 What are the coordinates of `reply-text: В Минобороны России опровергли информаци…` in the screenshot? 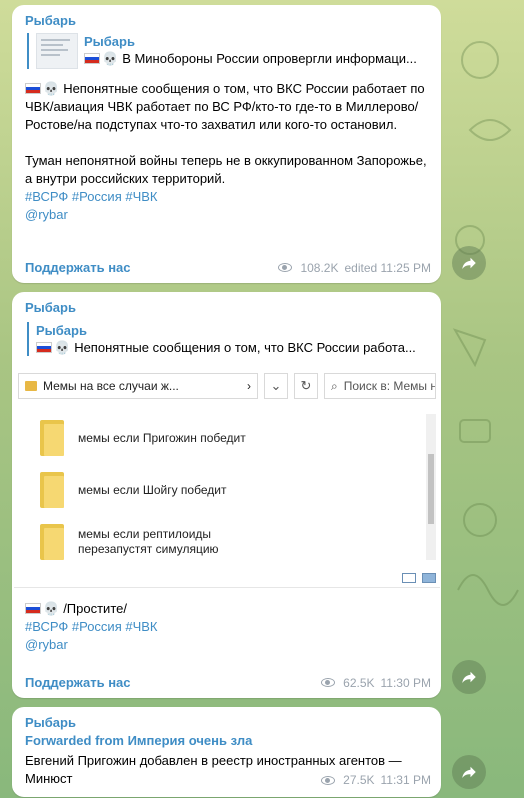 It's located at (269, 58).